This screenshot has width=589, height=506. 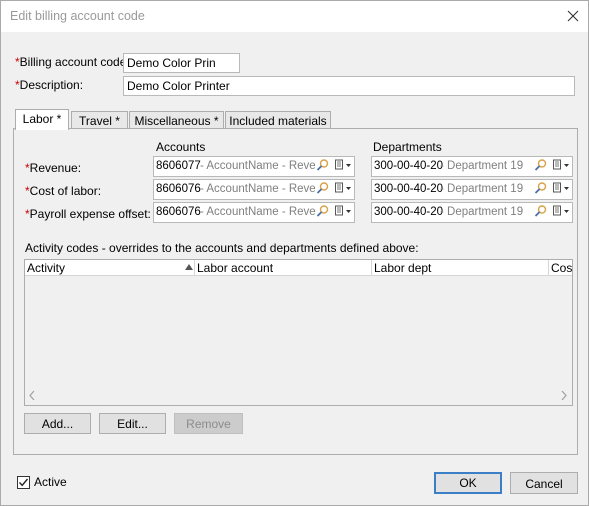 I want to click on cost-of-labor-account-field: 8606076 - AccountName - Reven, so click(x=254, y=189).